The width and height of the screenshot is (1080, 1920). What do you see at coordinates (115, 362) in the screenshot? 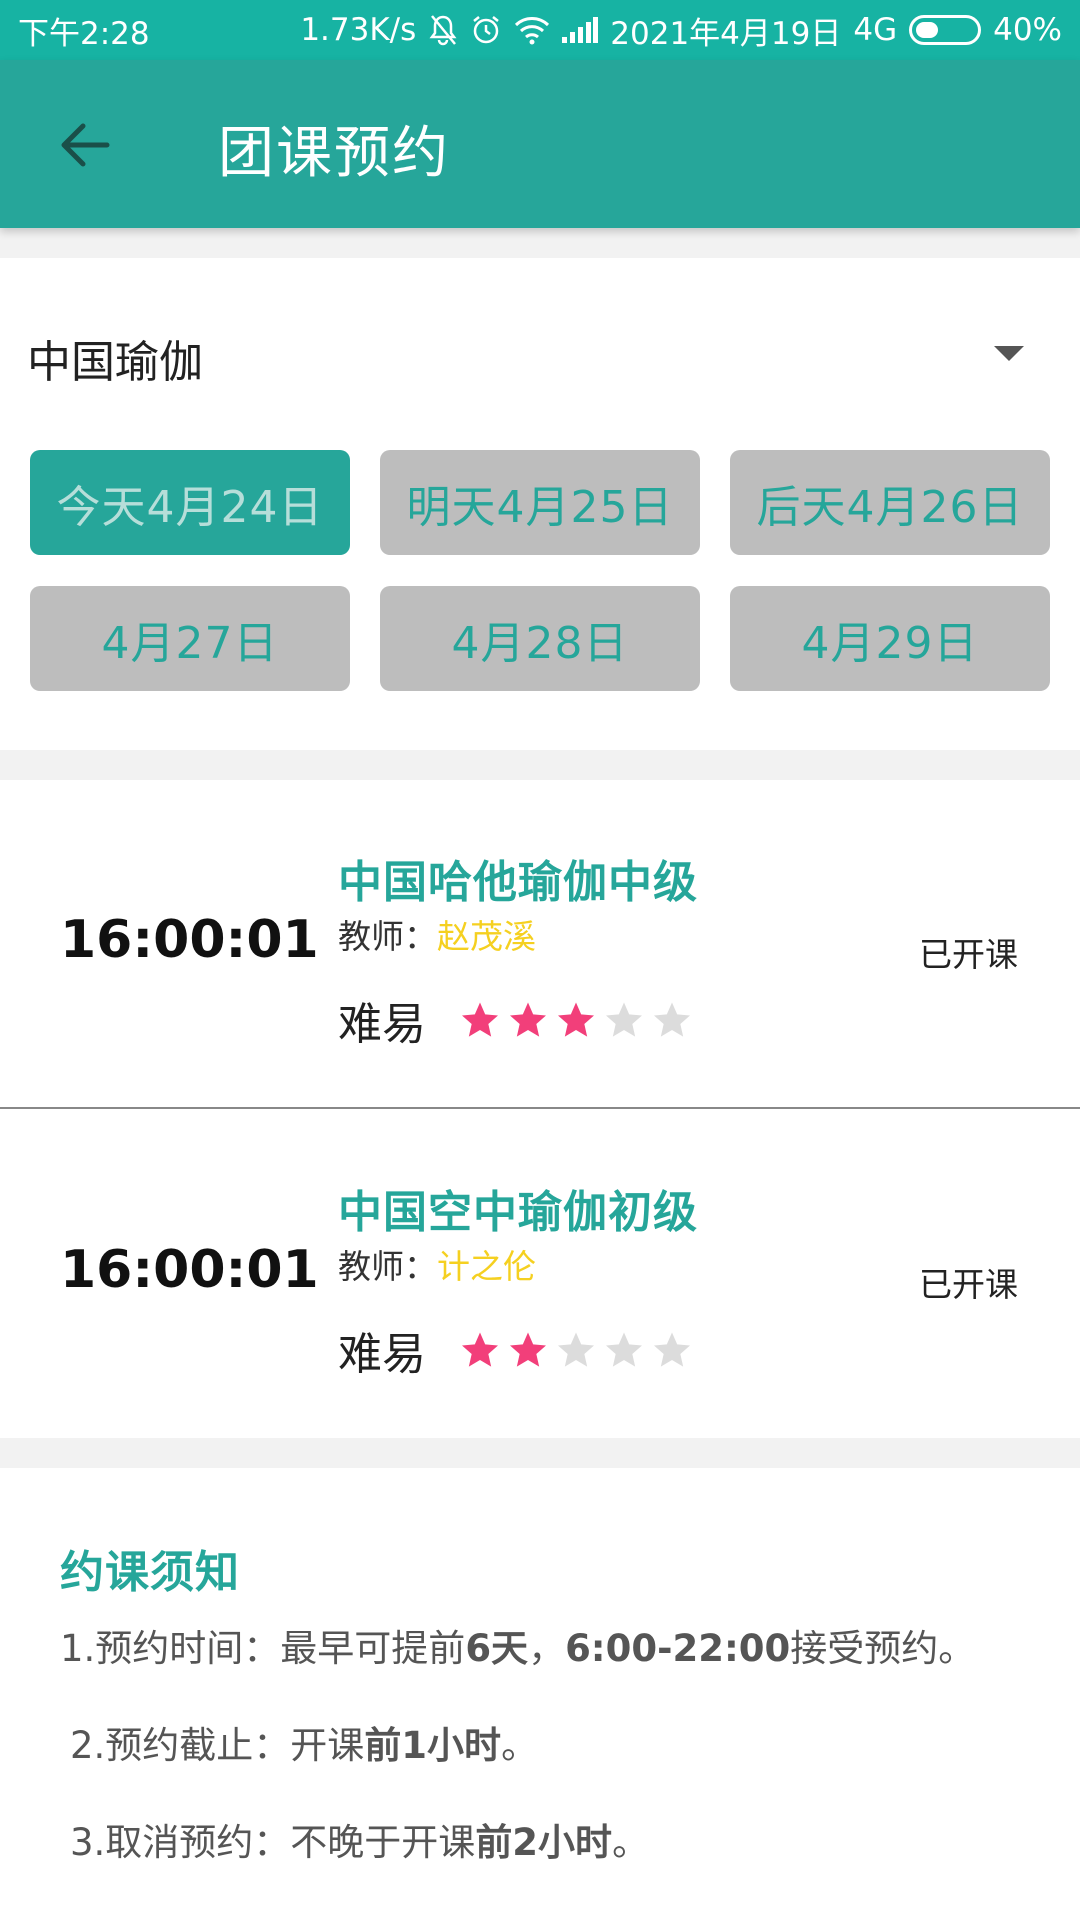
I see `category-label: 中国瑜伽` at bounding box center [115, 362].